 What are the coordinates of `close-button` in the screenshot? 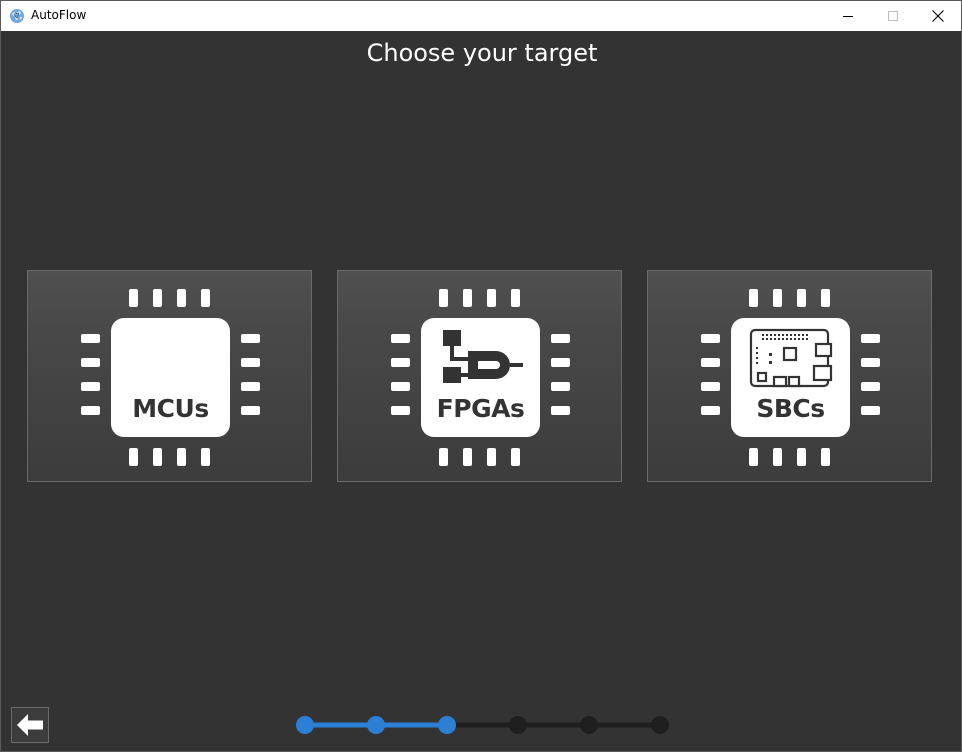 It's located at (938, 16).